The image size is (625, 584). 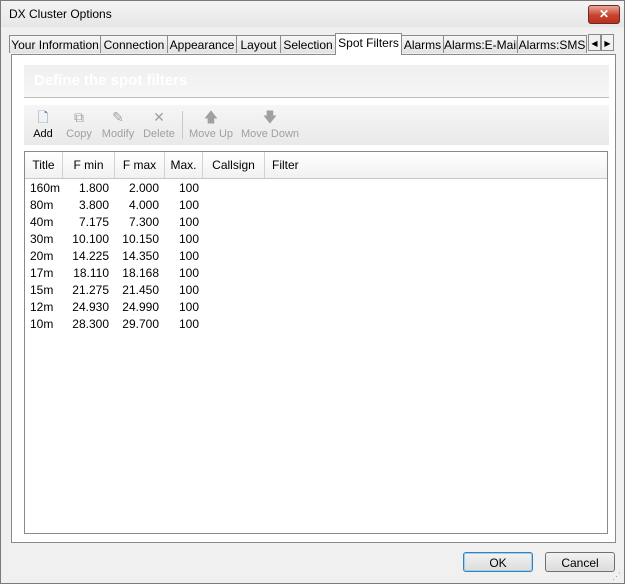 What do you see at coordinates (258, 44) in the screenshot?
I see `tab-layout: Layout` at bounding box center [258, 44].